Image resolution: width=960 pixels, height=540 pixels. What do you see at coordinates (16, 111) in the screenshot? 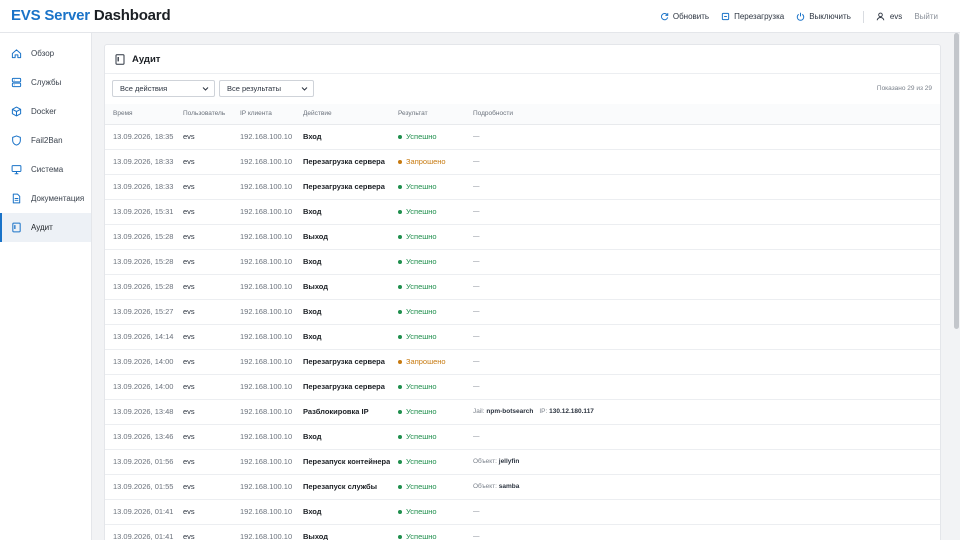
I see `box-icon` at bounding box center [16, 111].